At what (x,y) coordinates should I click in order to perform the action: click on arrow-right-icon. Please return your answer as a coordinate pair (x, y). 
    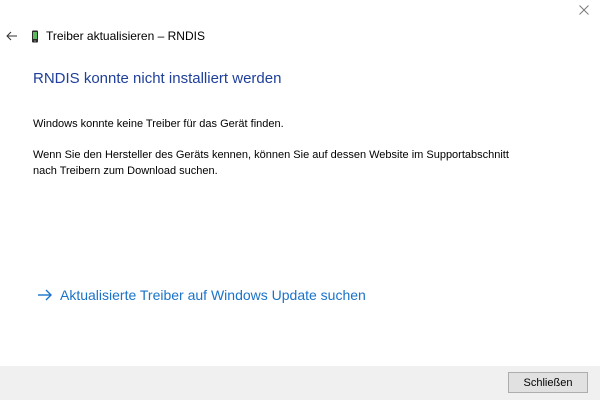
    Looking at the image, I should click on (45, 295).